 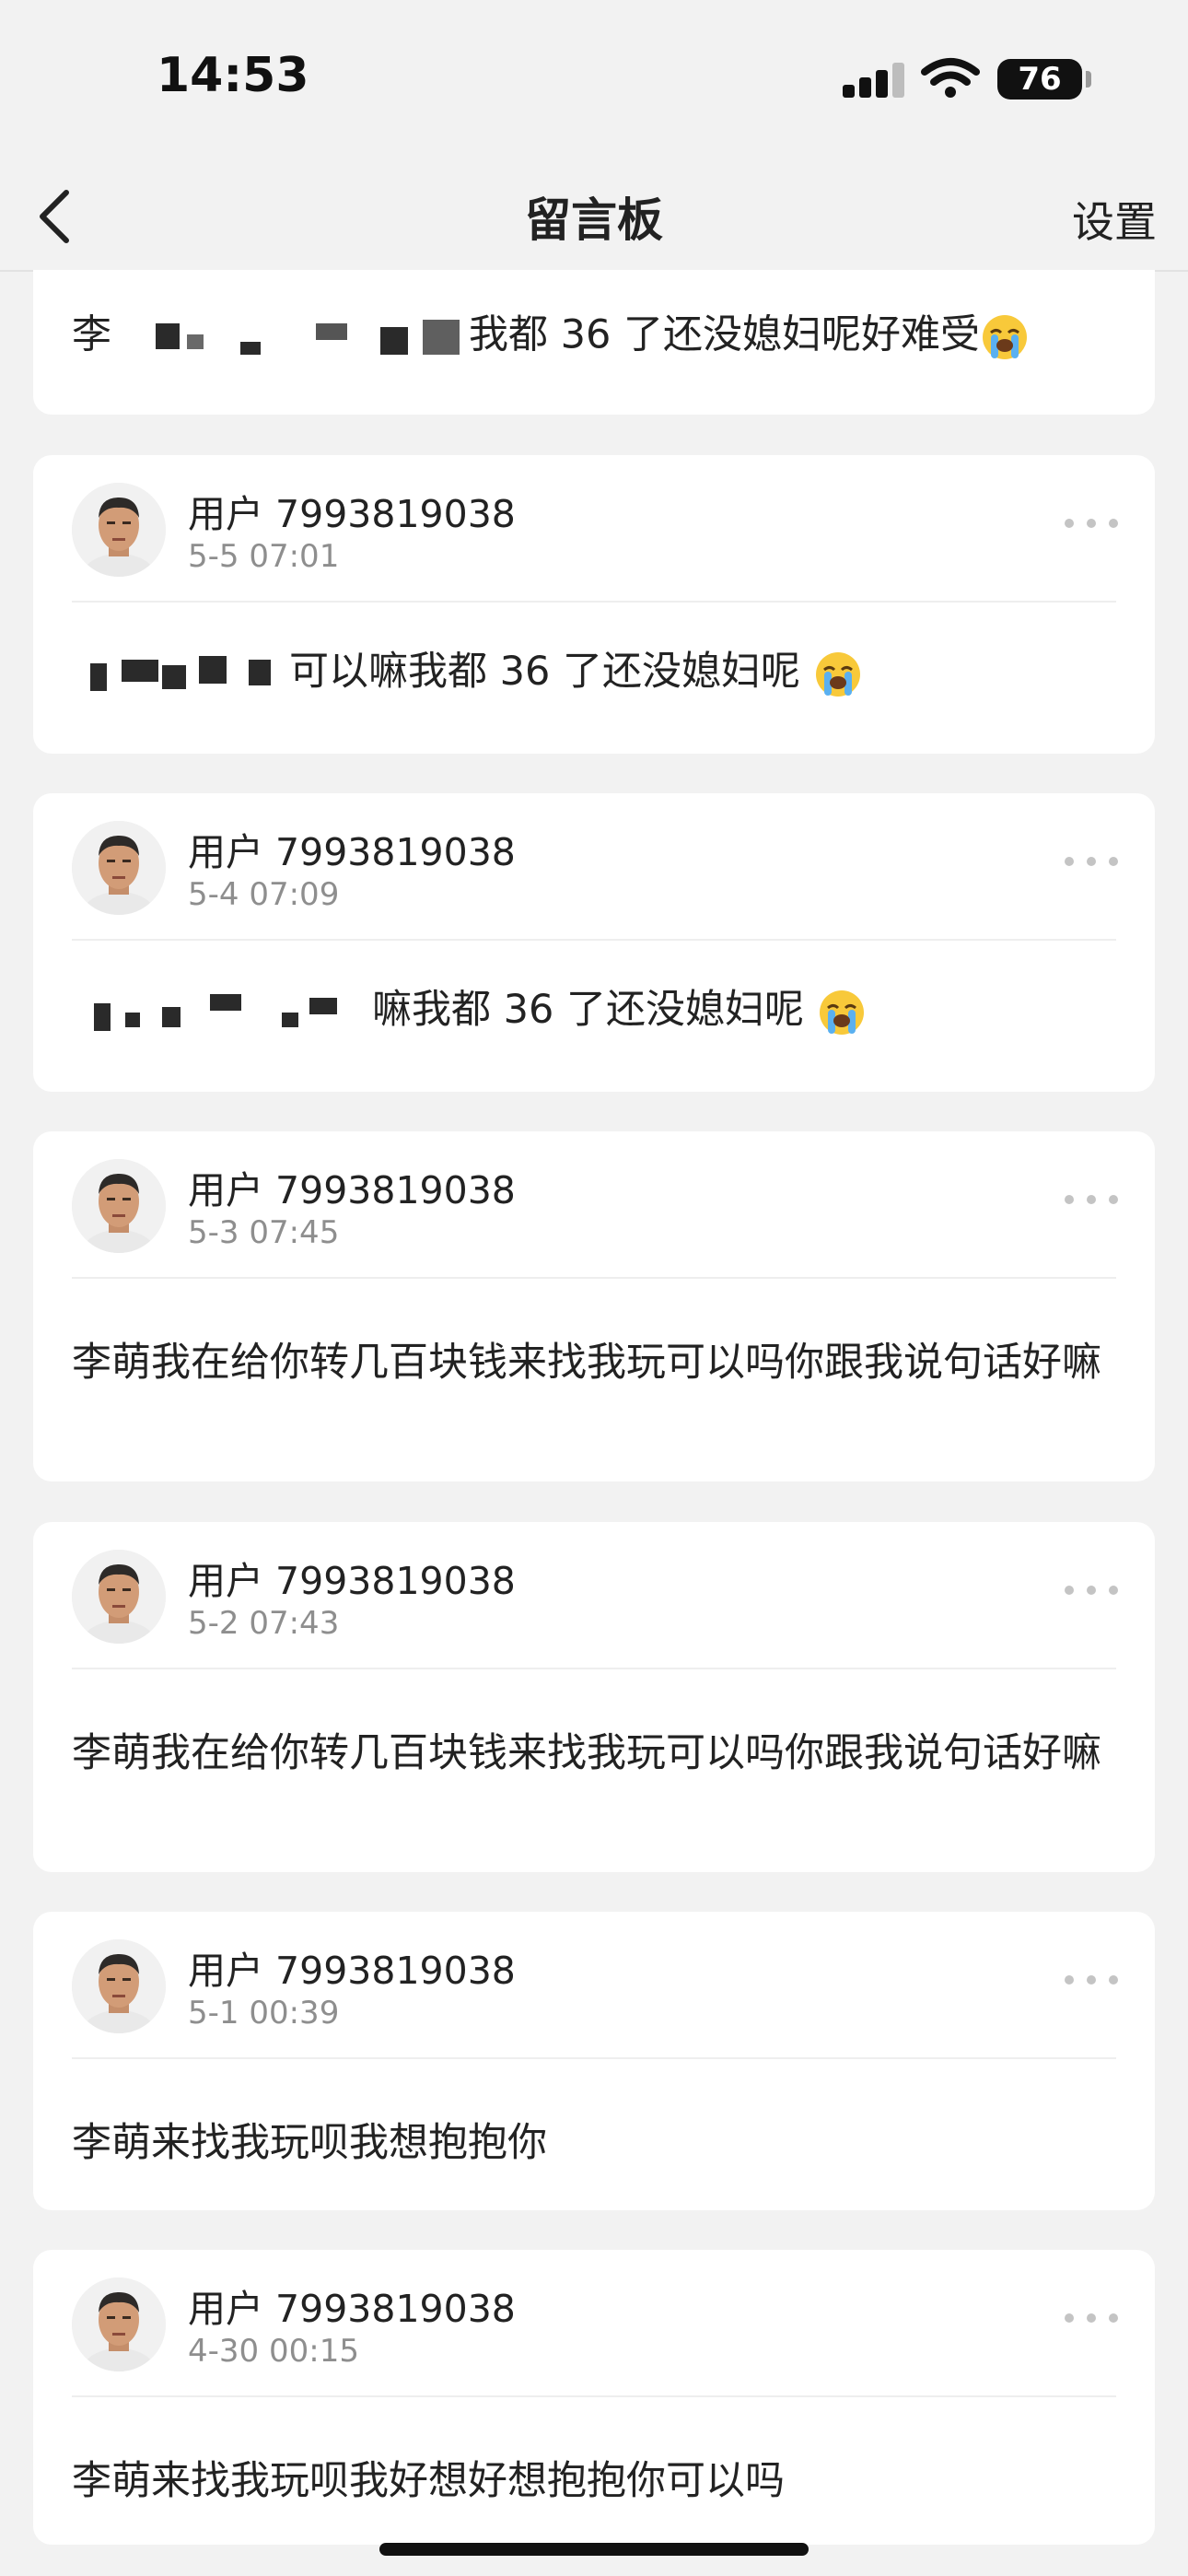 What do you see at coordinates (594, 2061) in the screenshot?
I see `message-card: 用户 7993819038 5-1 00:39 李萌来找我玩呗我想抱抱你` at bounding box center [594, 2061].